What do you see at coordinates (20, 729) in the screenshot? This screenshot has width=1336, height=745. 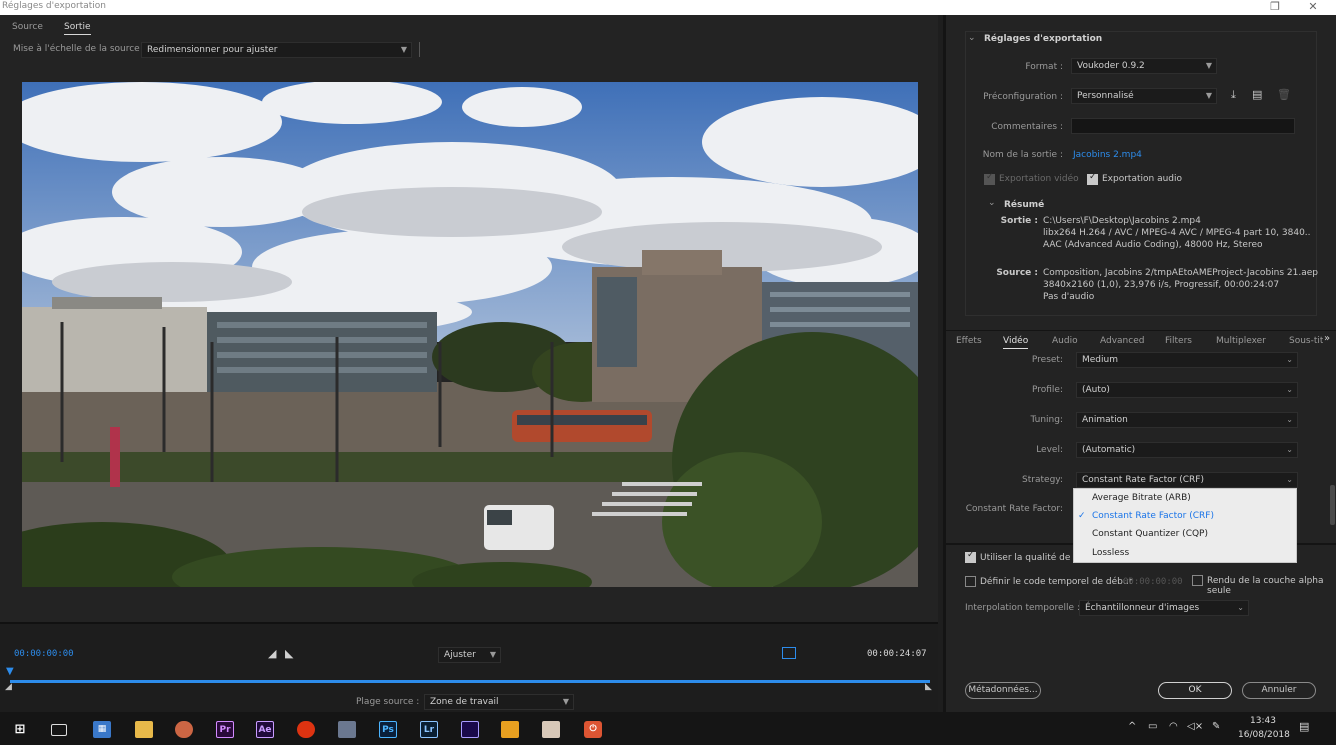 I see `windows-start-icon: ⊞` at bounding box center [20, 729].